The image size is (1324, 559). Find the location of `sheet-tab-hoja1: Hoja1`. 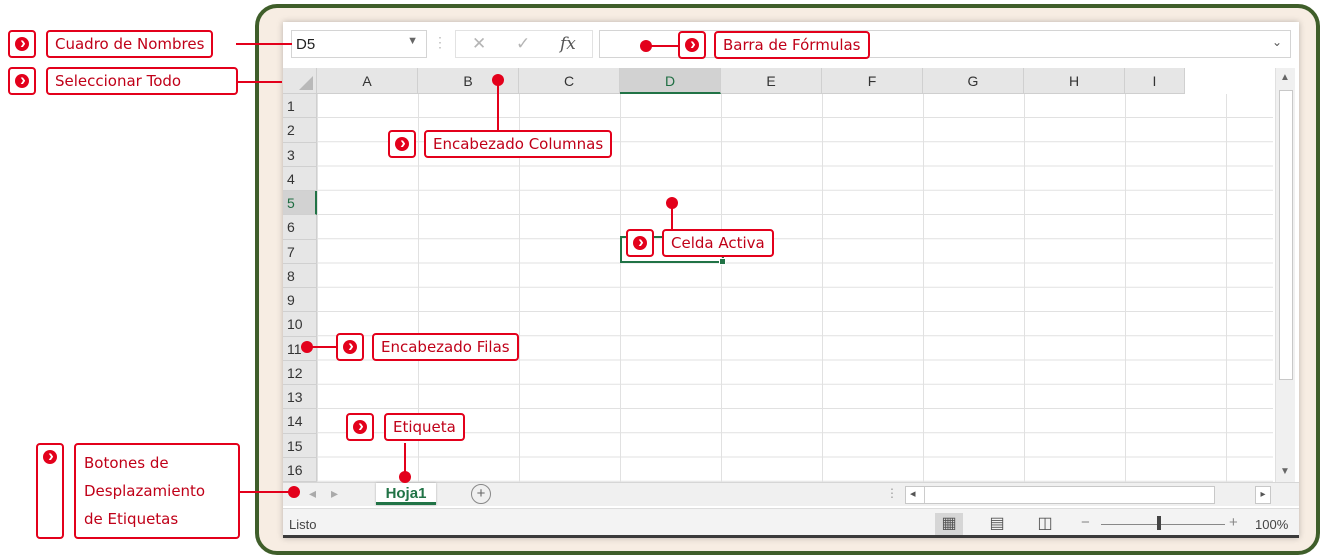

sheet-tab-hoja1: Hoja1 is located at coordinates (406, 494).